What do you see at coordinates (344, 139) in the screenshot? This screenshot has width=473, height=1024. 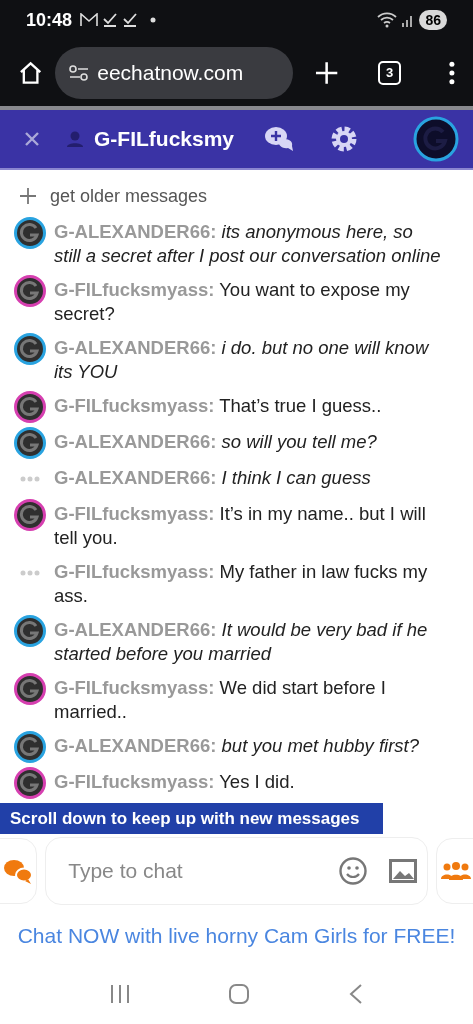 I see `settings-icon` at bounding box center [344, 139].